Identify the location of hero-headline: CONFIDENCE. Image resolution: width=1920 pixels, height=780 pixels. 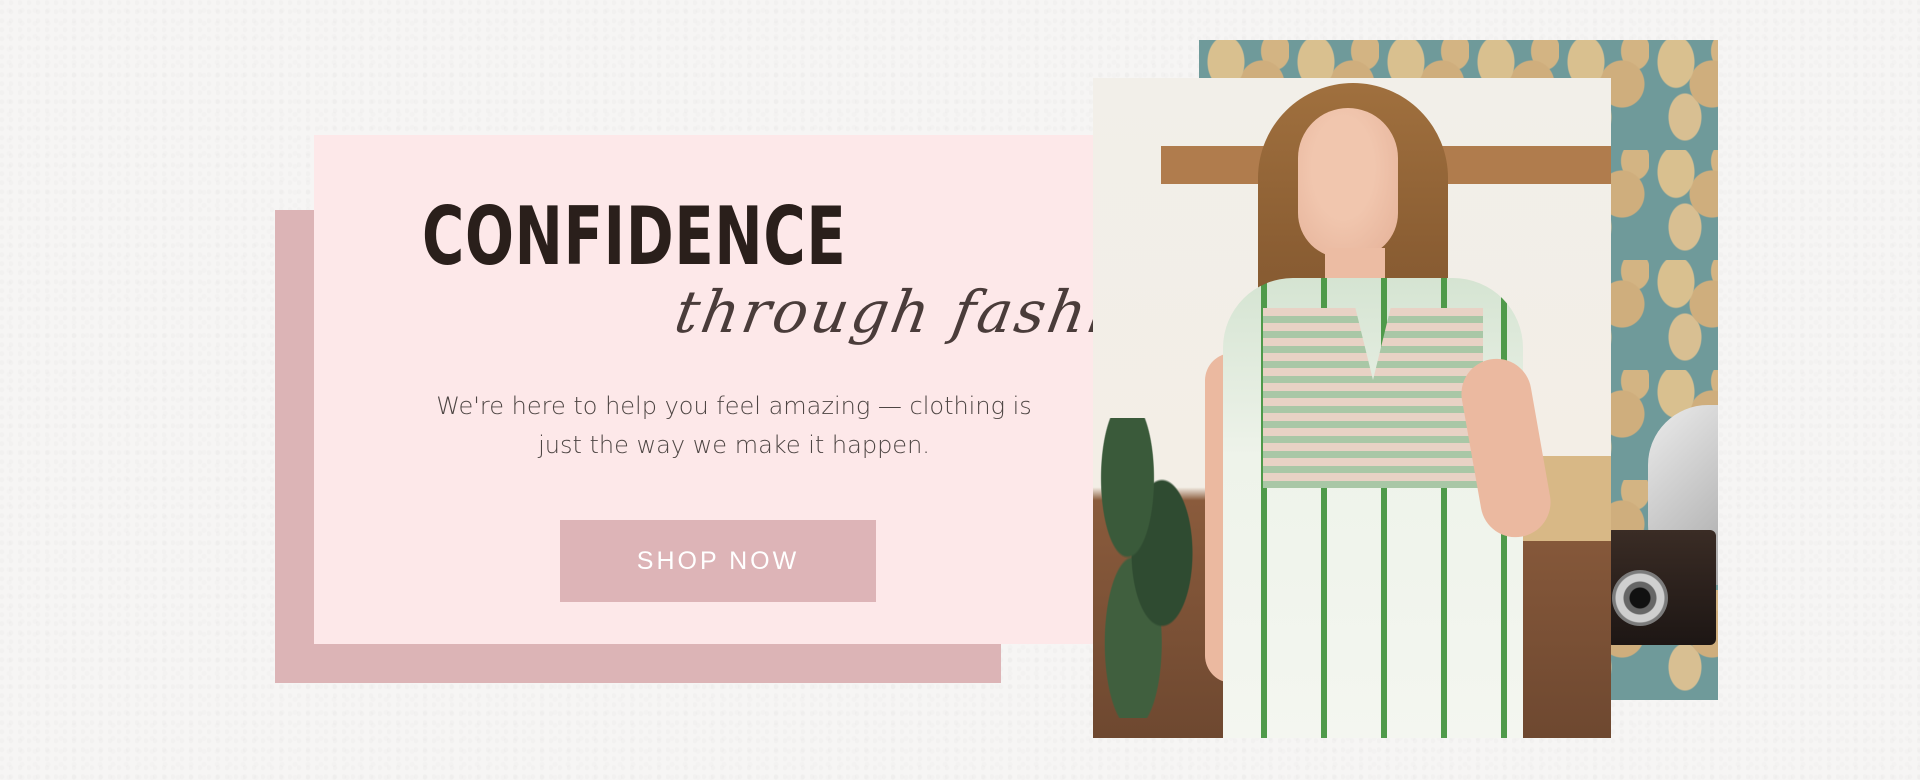
(634, 236).